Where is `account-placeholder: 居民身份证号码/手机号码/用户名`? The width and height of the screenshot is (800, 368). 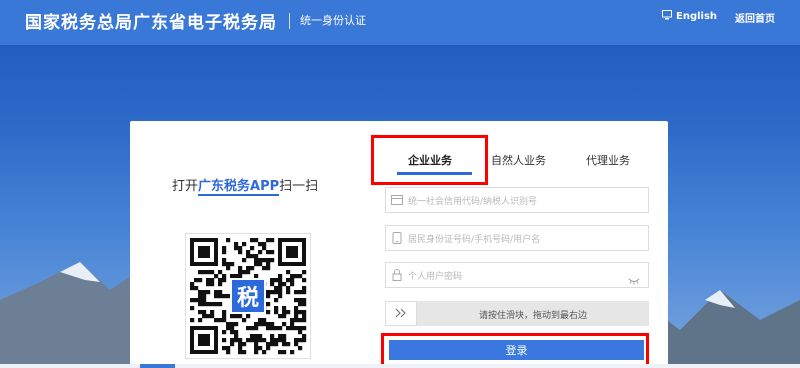 account-placeholder: 居民身份证号码/手机号码/用户名 is located at coordinates (474, 239).